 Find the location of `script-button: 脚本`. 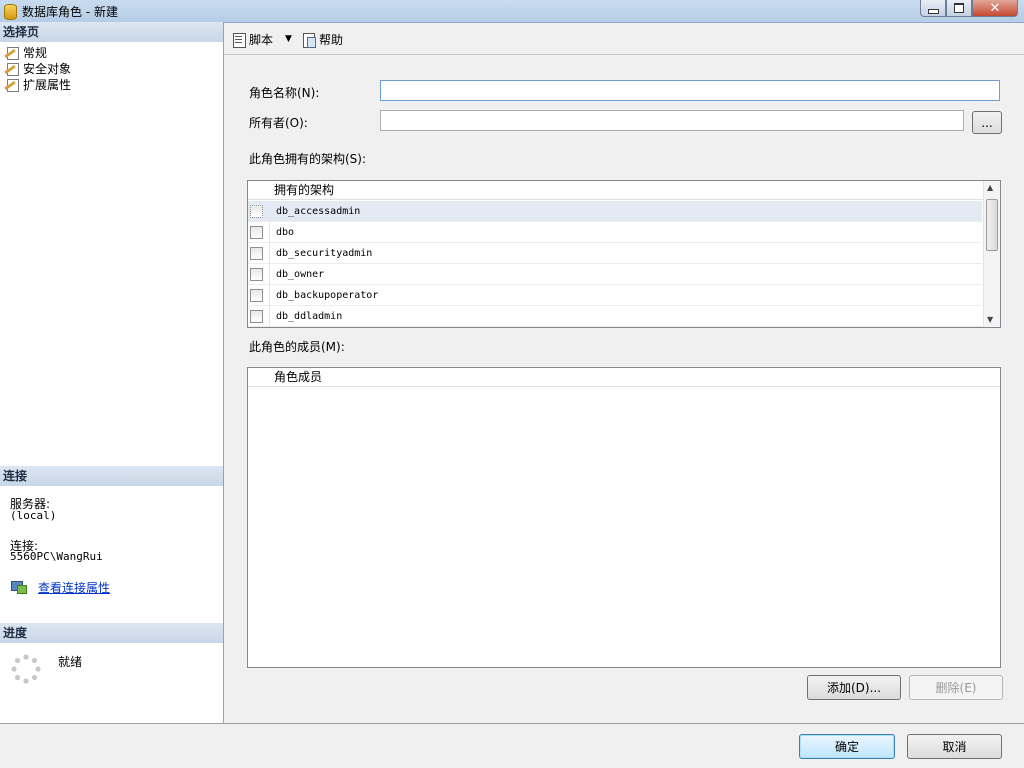

script-button: 脚本 is located at coordinates (252, 39).